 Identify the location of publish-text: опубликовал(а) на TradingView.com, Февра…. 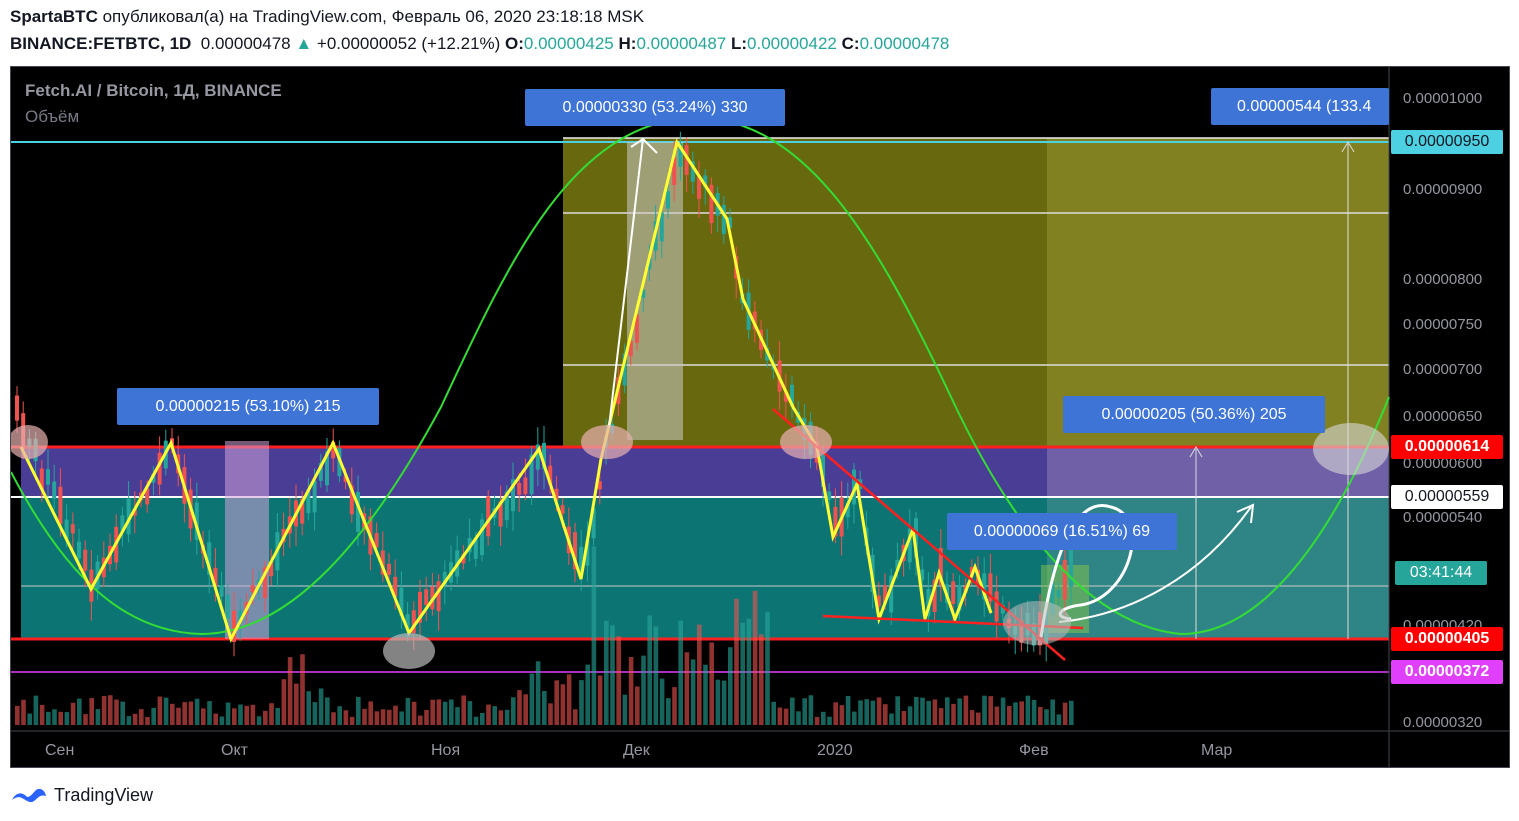
(373, 16).